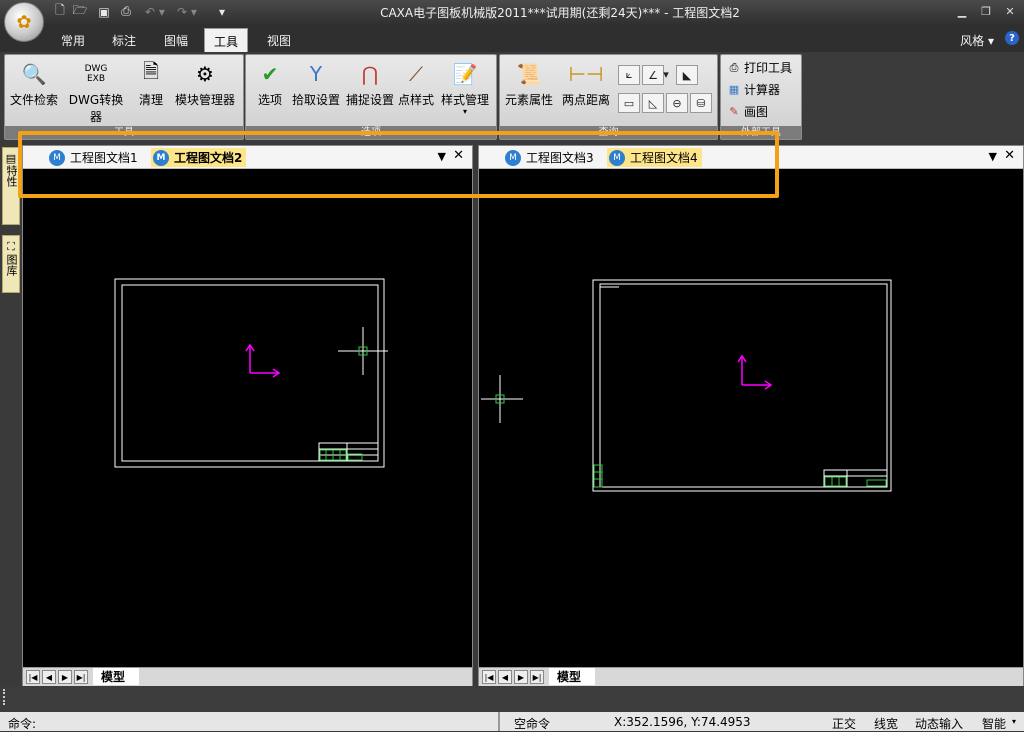 The width and height of the screenshot is (1024, 732). What do you see at coordinates (24, 22) in the screenshot?
I see `app-logo-icon: ✿` at bounding box center [24, 22].